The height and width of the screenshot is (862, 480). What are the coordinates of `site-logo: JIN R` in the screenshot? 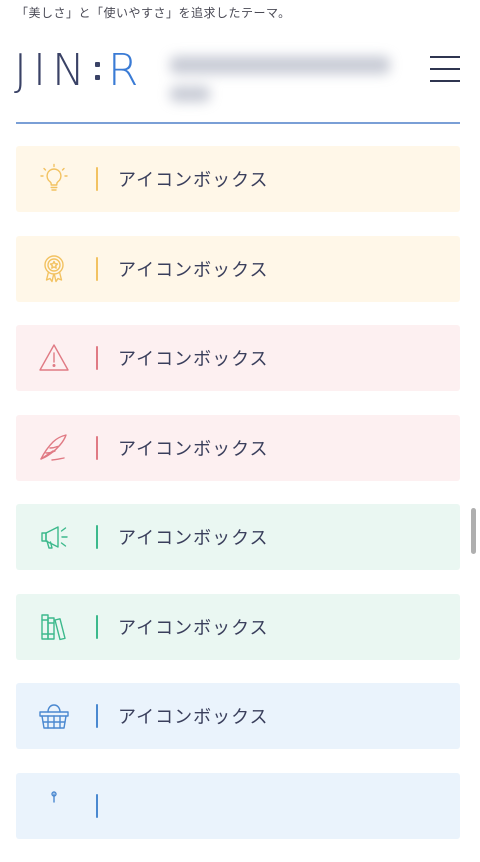 It's located at (76, 71).